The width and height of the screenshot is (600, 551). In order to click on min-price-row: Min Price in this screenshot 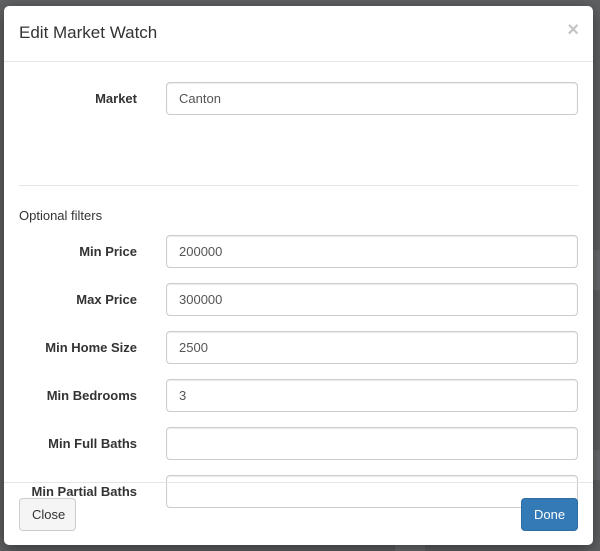, I will do `click(298, 251)`.